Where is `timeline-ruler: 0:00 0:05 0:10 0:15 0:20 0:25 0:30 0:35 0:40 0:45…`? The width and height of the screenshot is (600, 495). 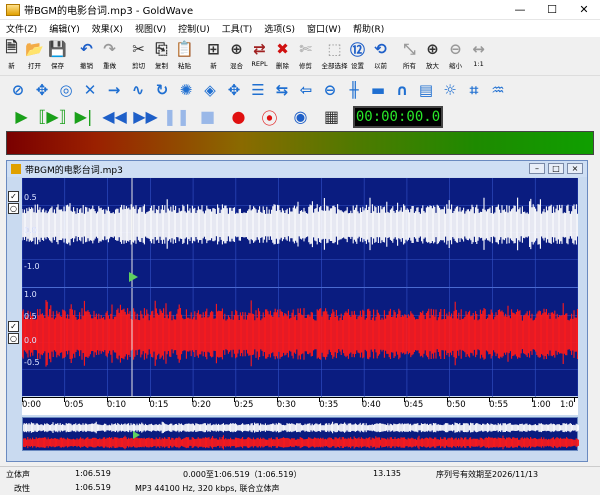 timeline-ruler: 0:00 0:05 0:10 0:15 0:20 0:25 0:30 0:35 0:40 0:45… is located at coordinates (300, 406).